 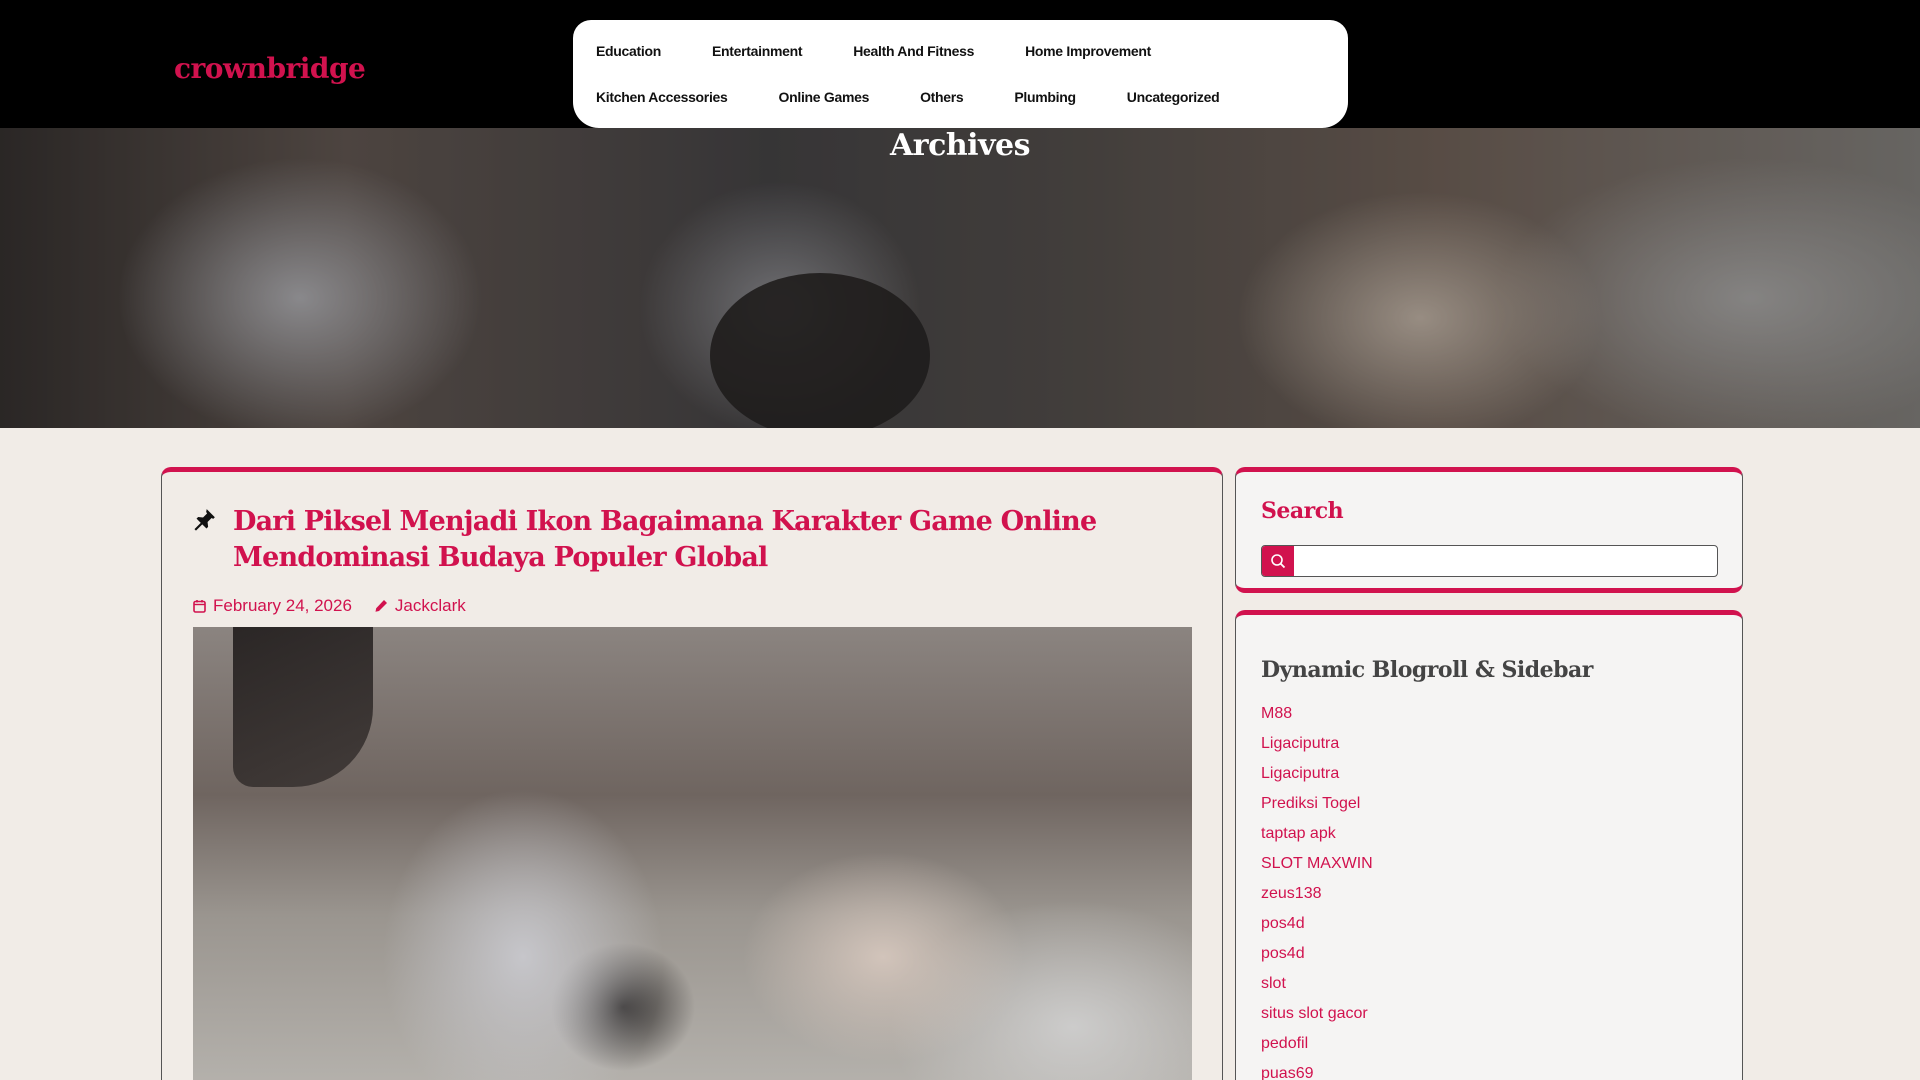 What do you see at coordinates (628, 51) in the screenshot?
I see `nav-item-education: Education` at bounding box center [628, 51].